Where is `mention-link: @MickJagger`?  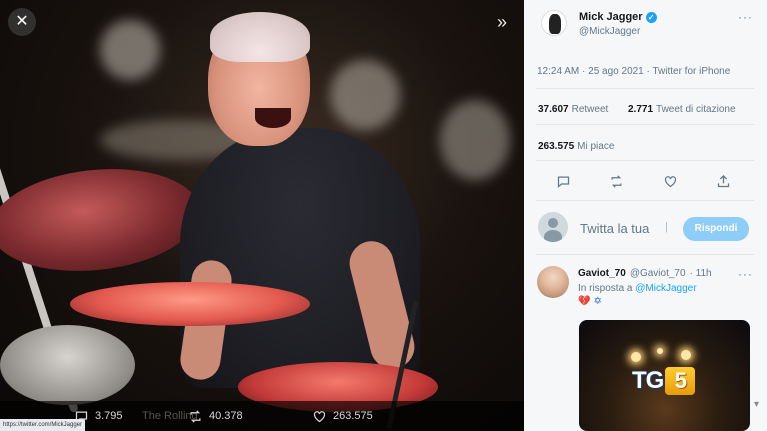
mention-link: @MickJagger is located at coordinates (665, 288).